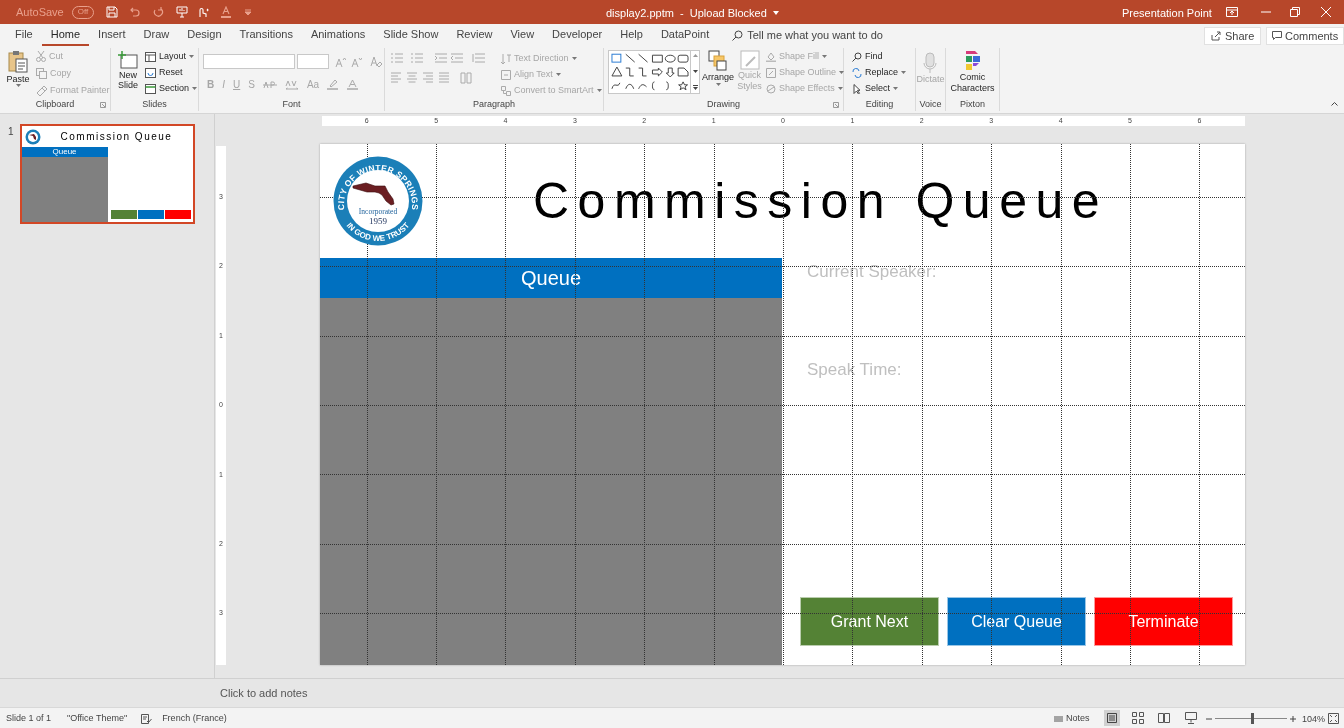 The image size is (1344, 728). Describe the element at coordinates (1058, 719) in the screenshot. I see `notes-icon` at that location.